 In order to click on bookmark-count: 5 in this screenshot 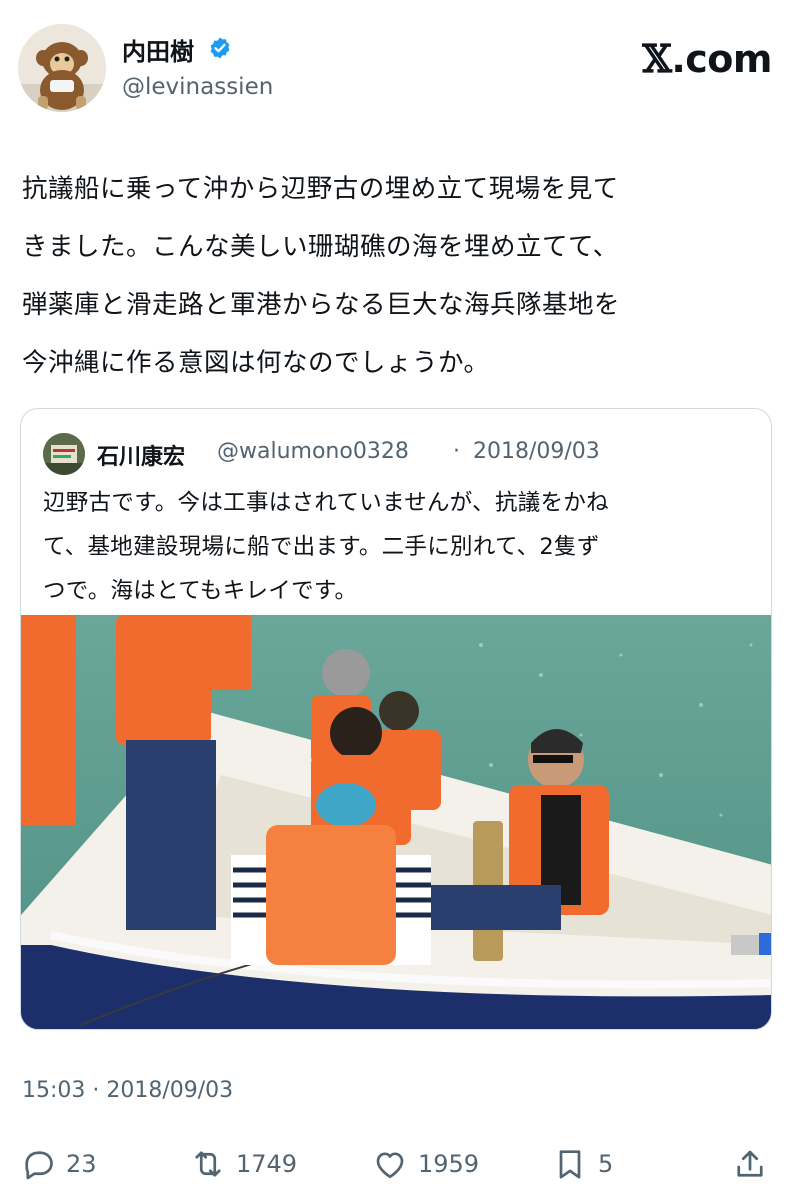, I will do `click(606, 1164)`.